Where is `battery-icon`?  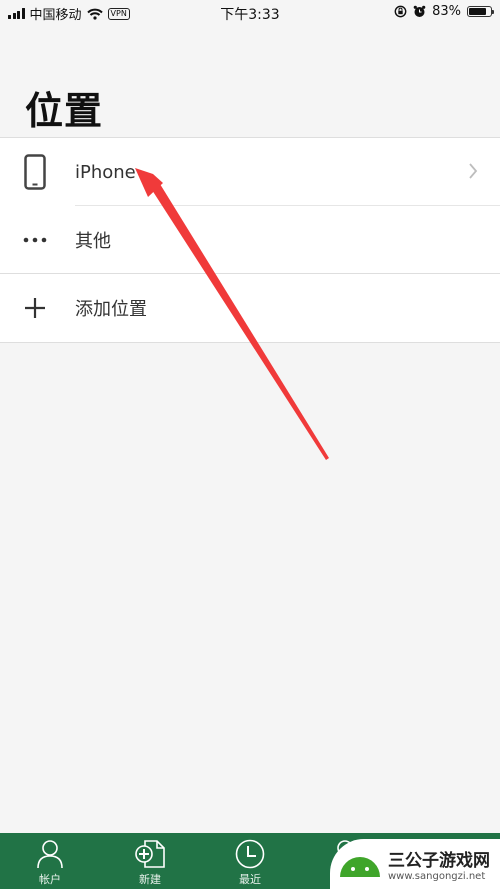 battery-icon is located at coordinates (480, 11).